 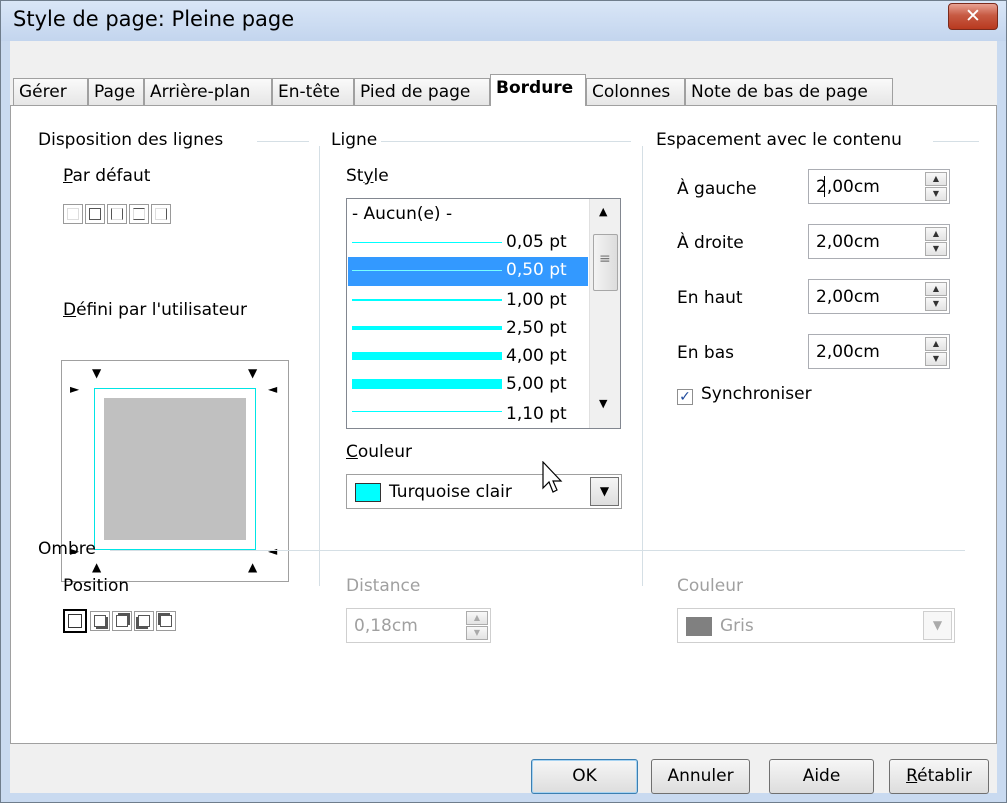 I want to click on shadow-color-label: Couleur, so click(x=710, y=586).